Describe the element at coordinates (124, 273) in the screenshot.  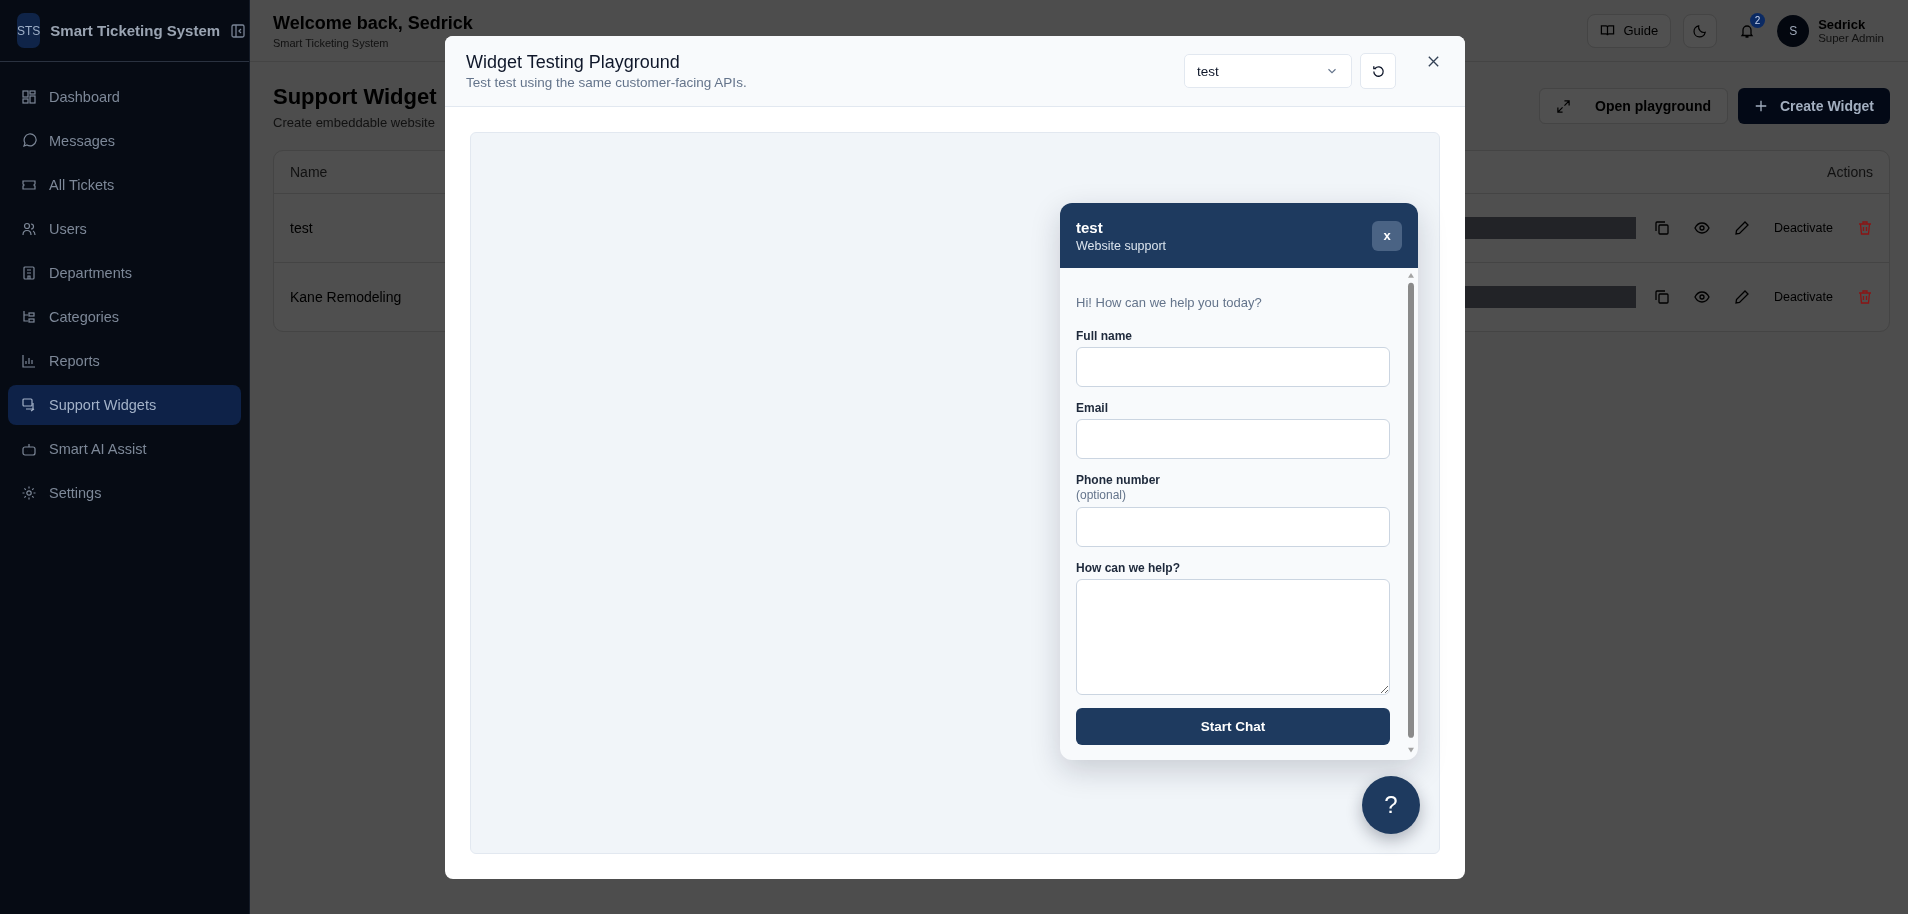
I see `sidebar-item: Departments` at that location.